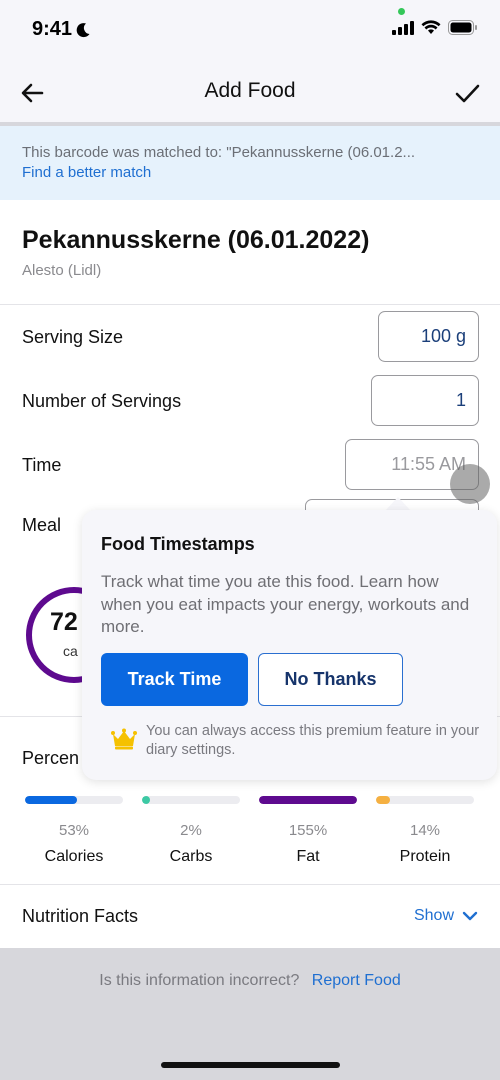  I want to click on status-icons, so click(435, 27).